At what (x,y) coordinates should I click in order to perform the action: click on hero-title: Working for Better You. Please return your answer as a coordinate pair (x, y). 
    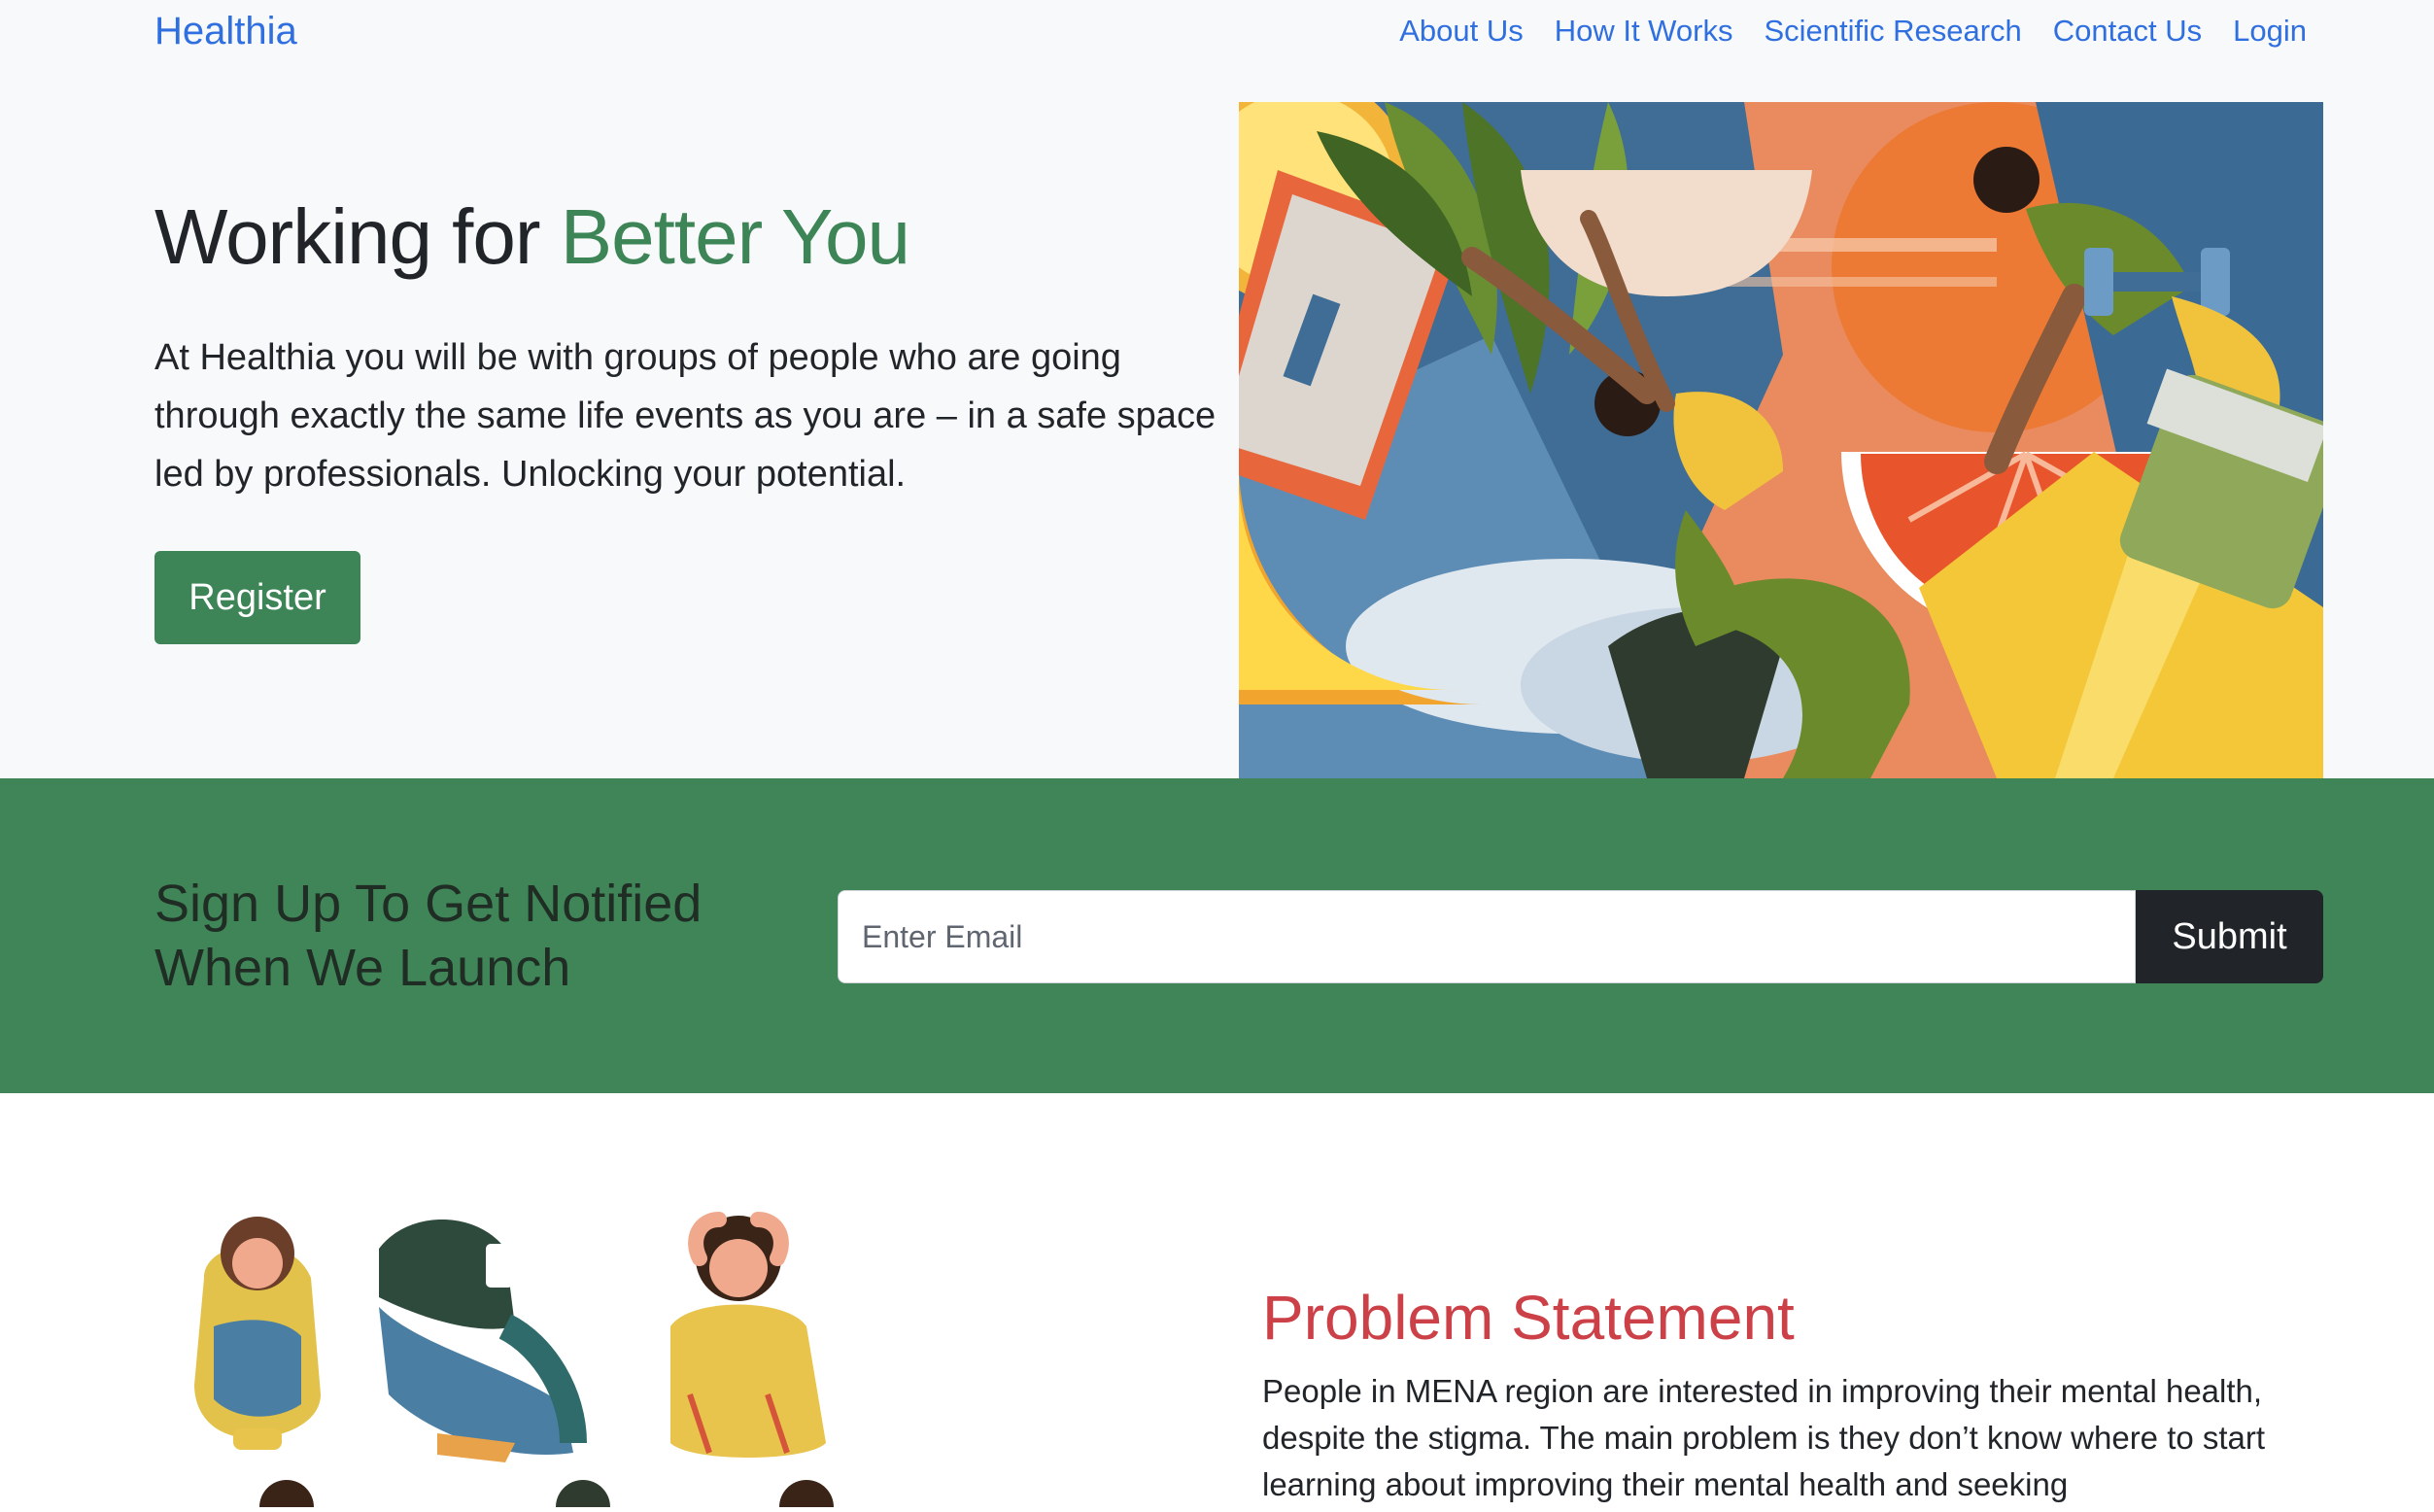
    Looking at the image, I should click on (532, 237).